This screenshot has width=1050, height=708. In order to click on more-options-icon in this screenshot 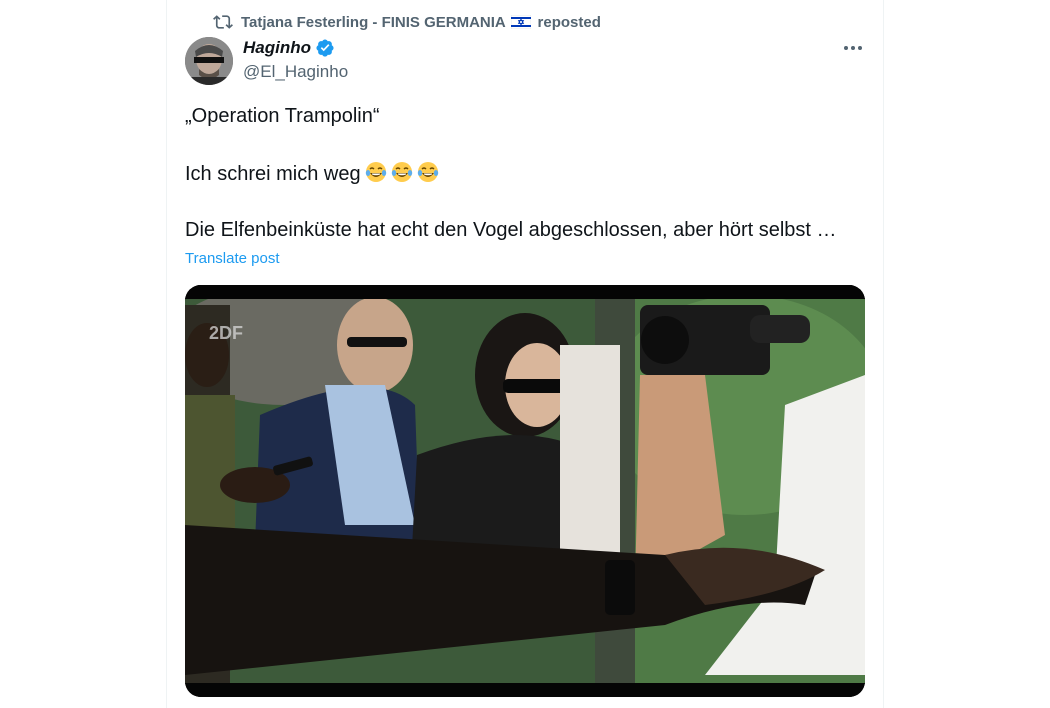, I will do `click(853, 48)`.